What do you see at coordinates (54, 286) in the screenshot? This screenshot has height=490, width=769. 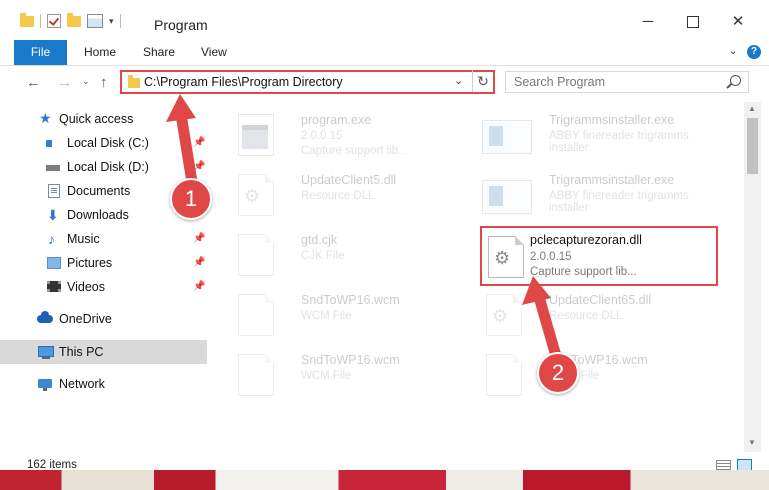 I see `film-strip-icon` at bounding box center [54, 286].